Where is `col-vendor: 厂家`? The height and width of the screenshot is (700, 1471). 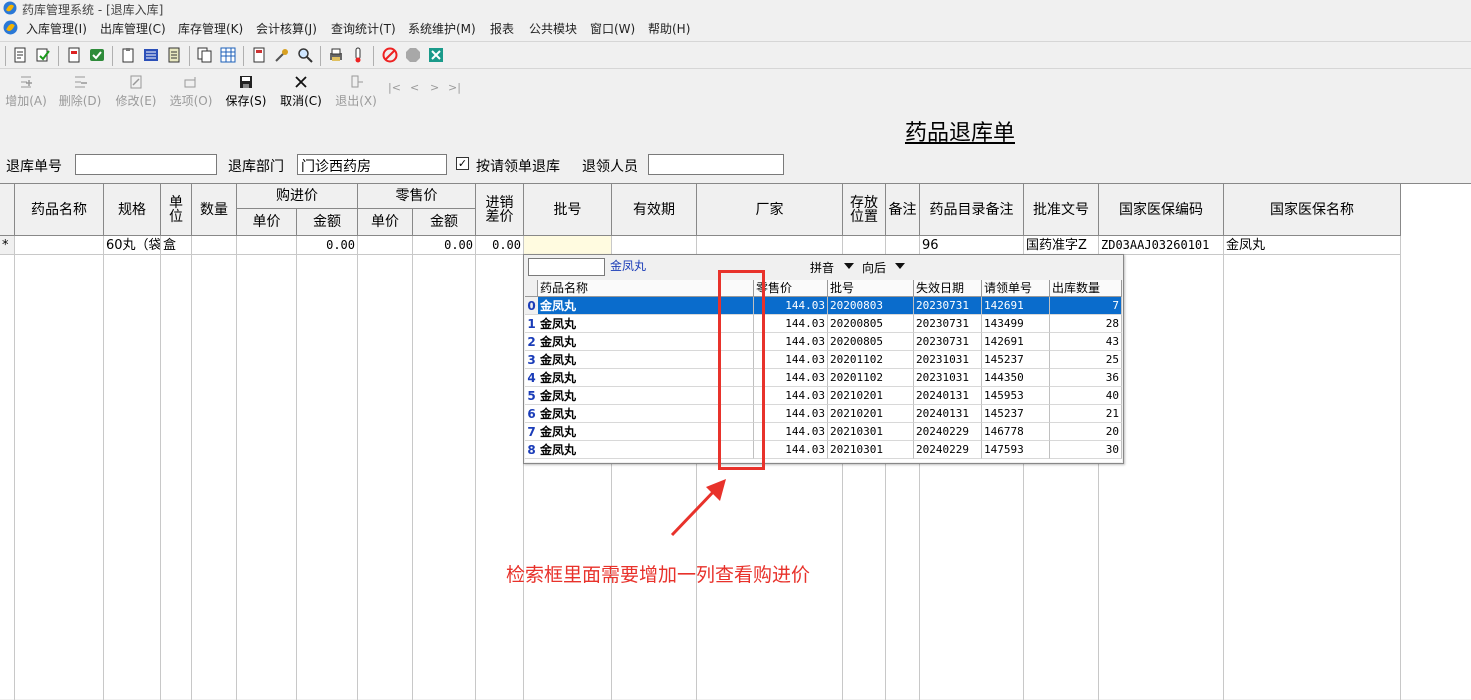
col-vendor: 厂家 is located at coordinates (770, 210).